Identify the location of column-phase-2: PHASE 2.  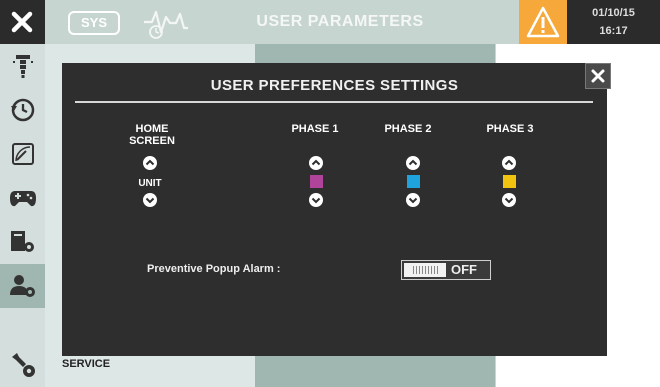
(408, 129).